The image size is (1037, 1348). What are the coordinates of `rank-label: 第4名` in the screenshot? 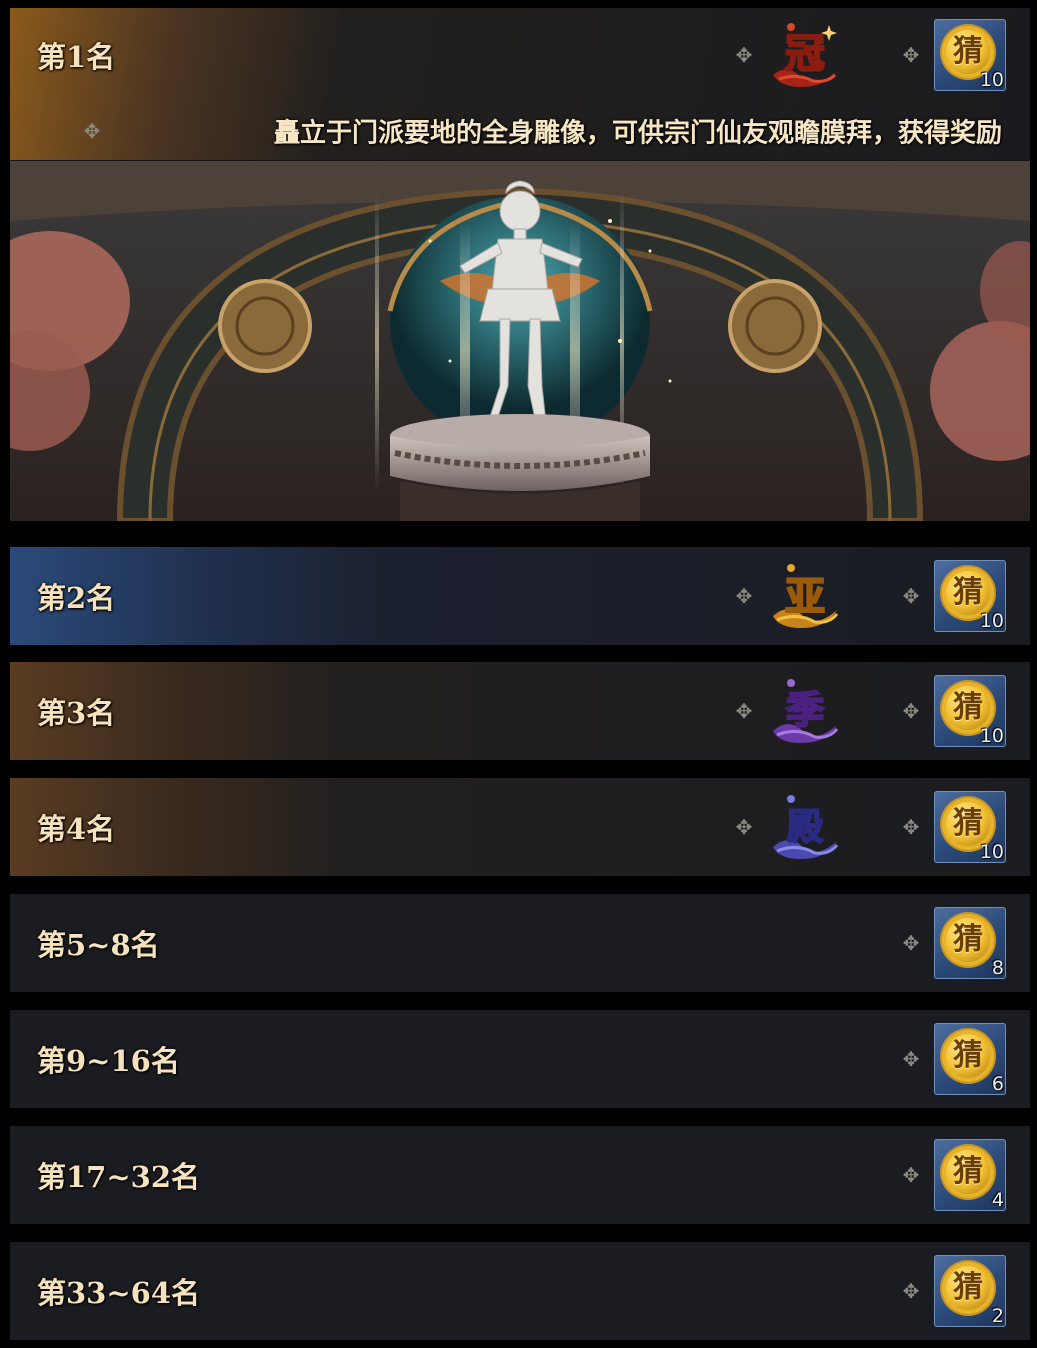 It's located at (76, 829).